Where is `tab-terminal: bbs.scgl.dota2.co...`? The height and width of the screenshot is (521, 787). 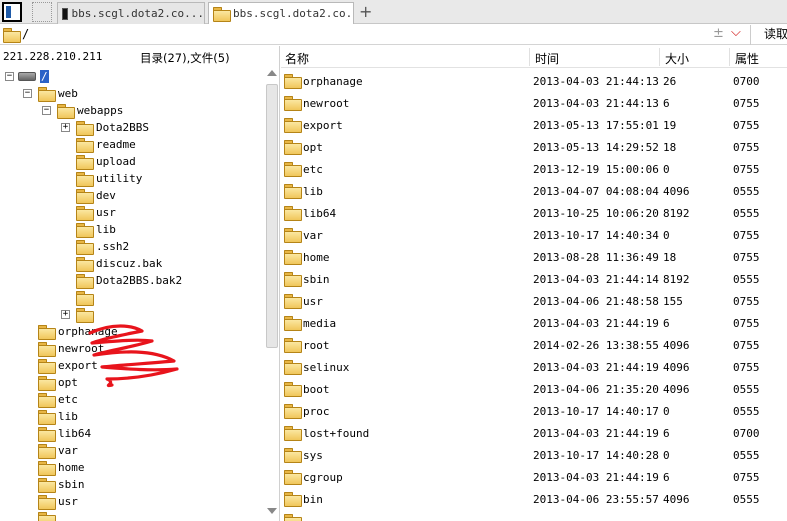 tab-terminal: bbs.scgl.dota2.co... is located at coordinates (131, 13).